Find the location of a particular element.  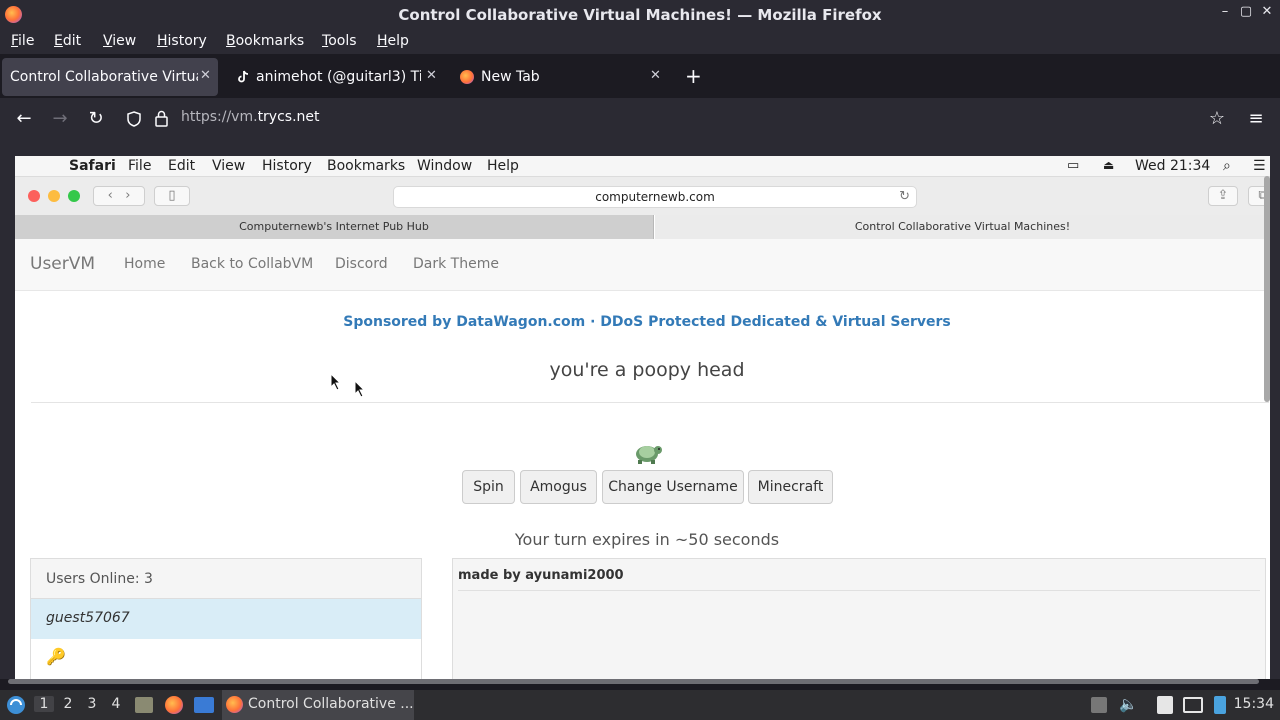

workspace-2: 2 is located at coordinates (68, 704).